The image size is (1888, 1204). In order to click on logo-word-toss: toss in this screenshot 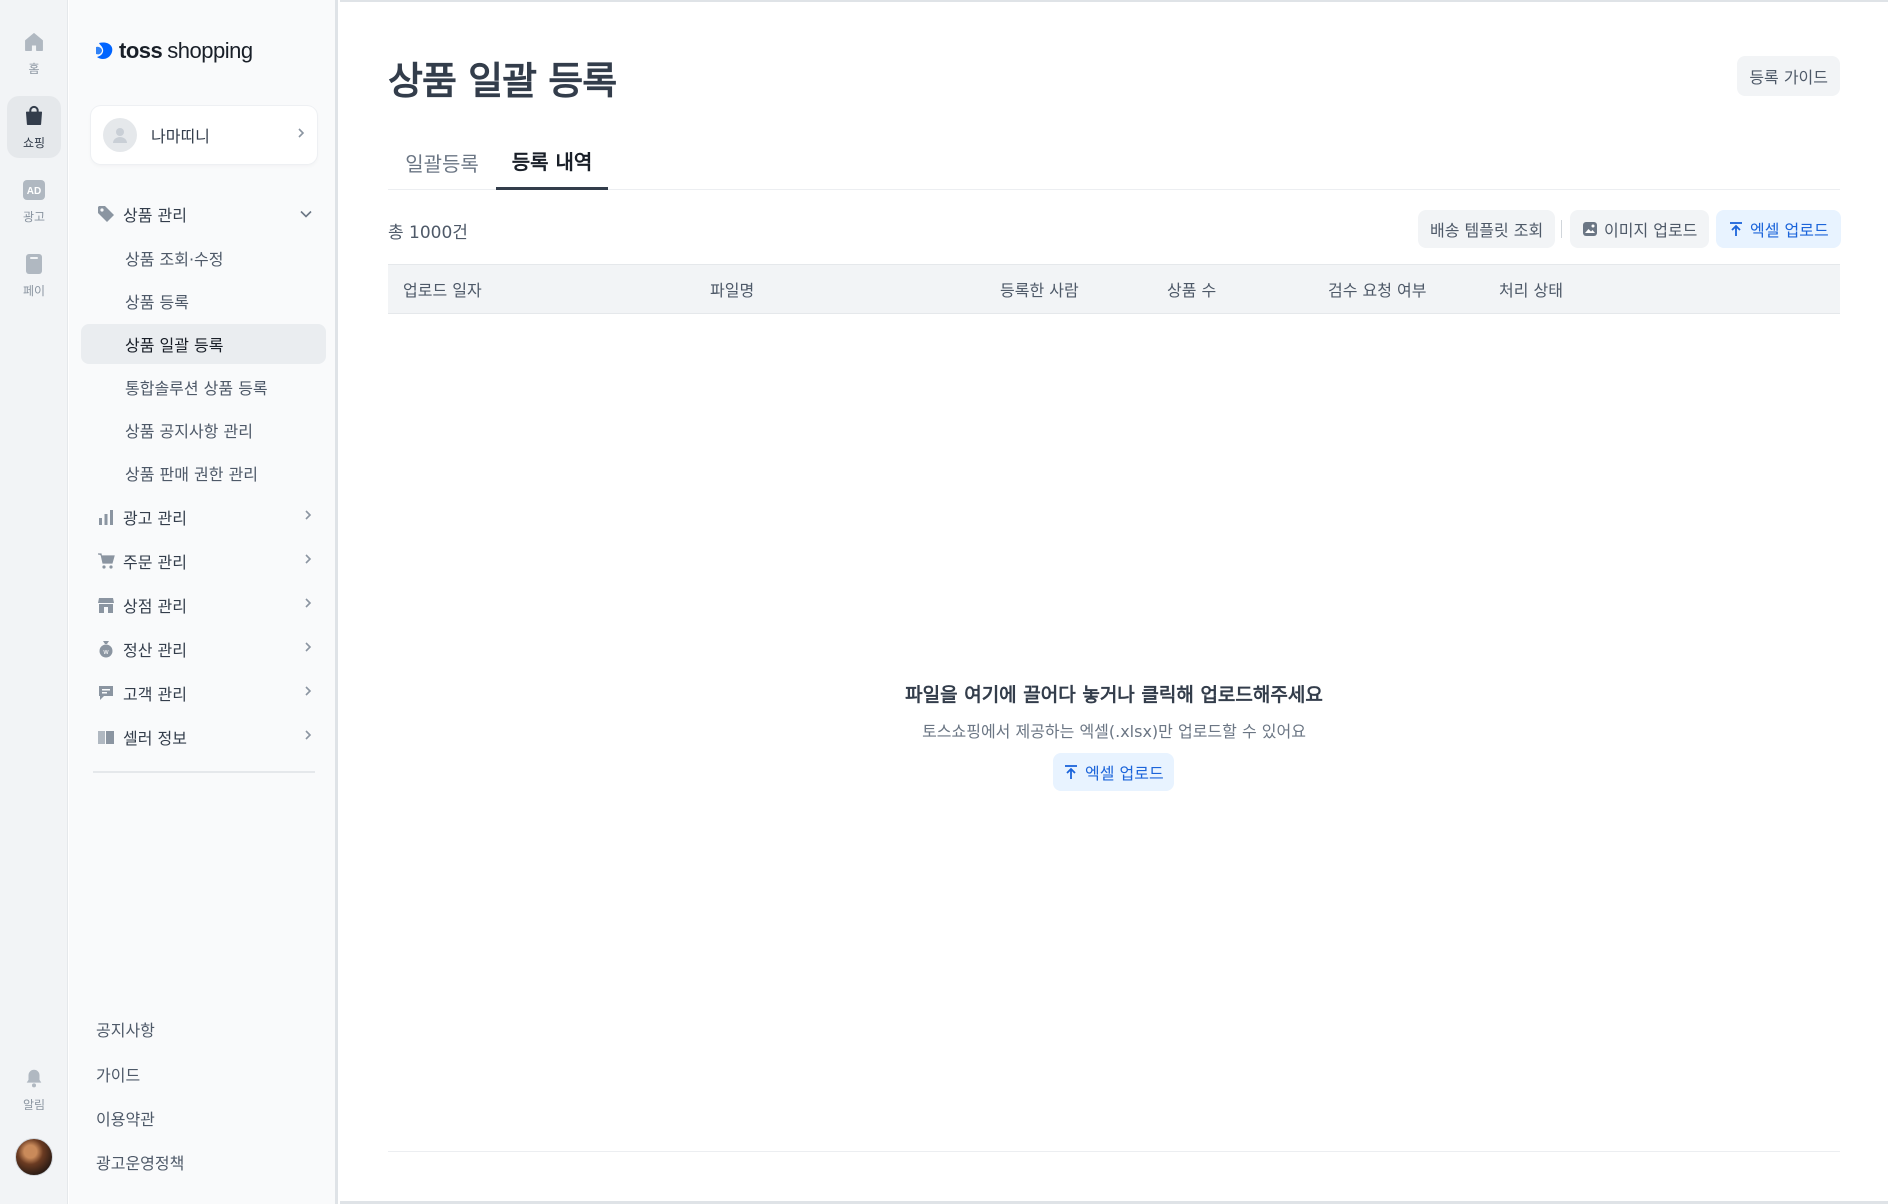, I will do `click(141, 50)`.